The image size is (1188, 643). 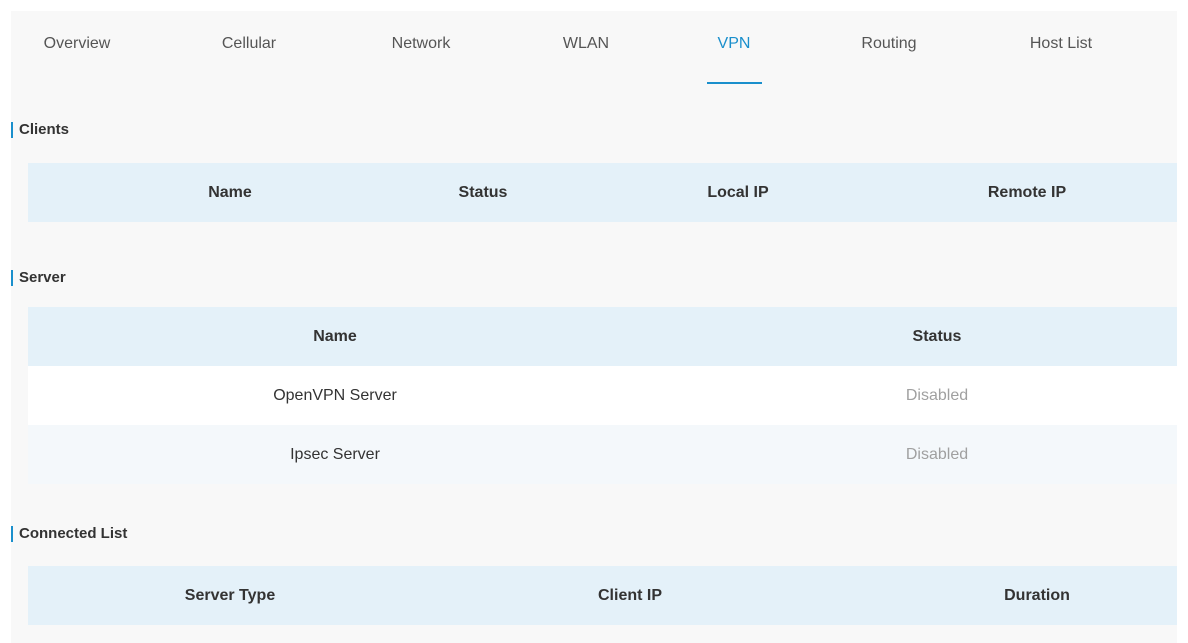 I want to click on clients-section-title: Clients, so click(x=40, y=130).